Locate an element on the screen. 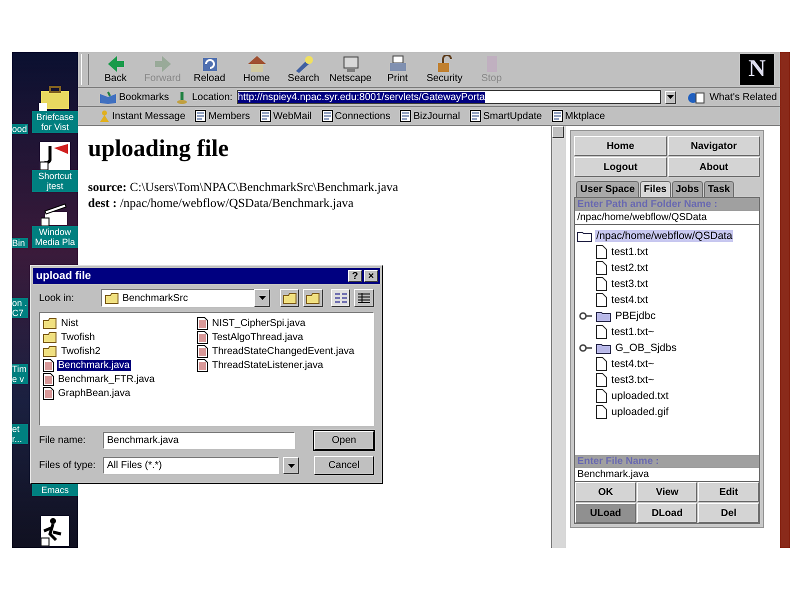 The image size is (800, 600). toolbar-button: Home is located at coordinates (256, 69).